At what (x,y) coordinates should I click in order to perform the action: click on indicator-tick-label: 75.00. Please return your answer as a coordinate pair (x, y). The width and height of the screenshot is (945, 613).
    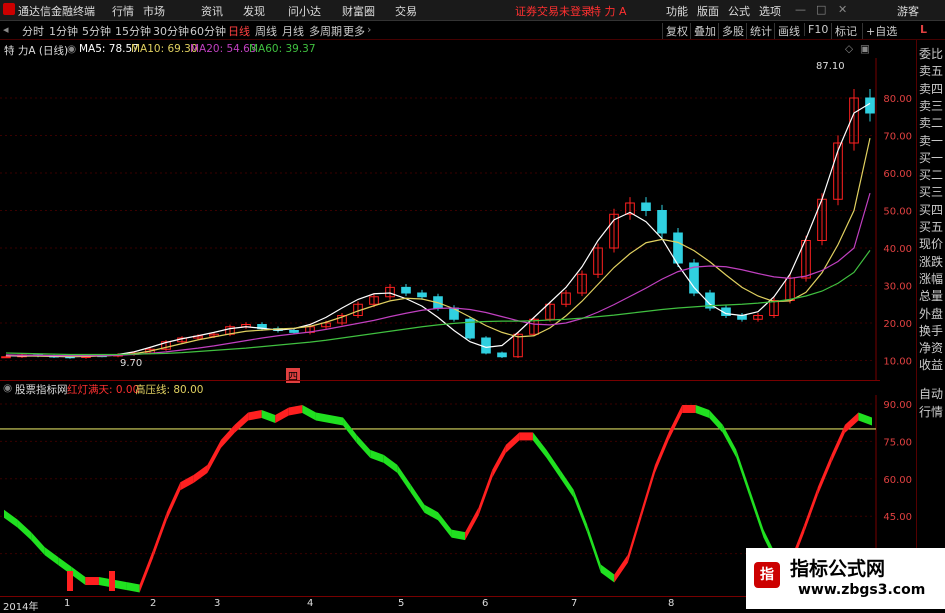
    Looking at the image, I should click on (897, 442).